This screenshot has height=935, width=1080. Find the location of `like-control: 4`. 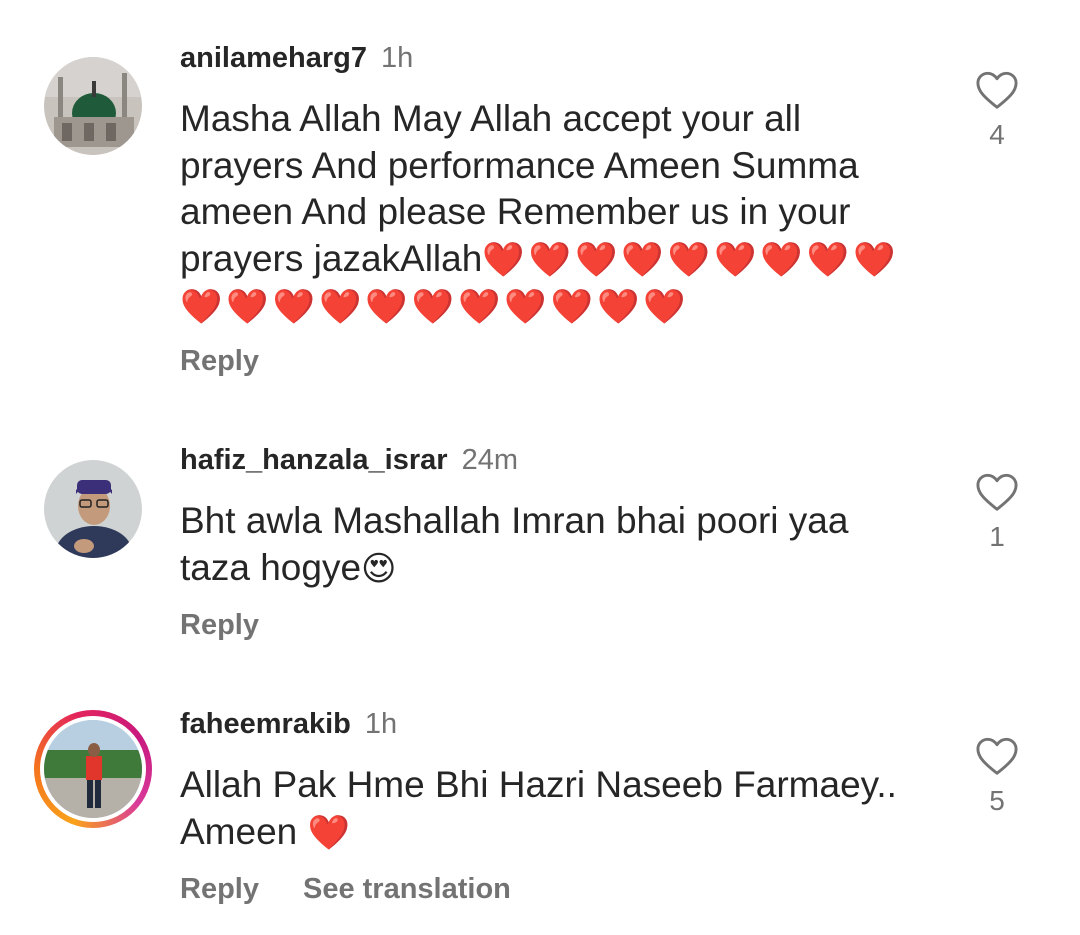

like-control: 4 is located at coordinates (997, 111).